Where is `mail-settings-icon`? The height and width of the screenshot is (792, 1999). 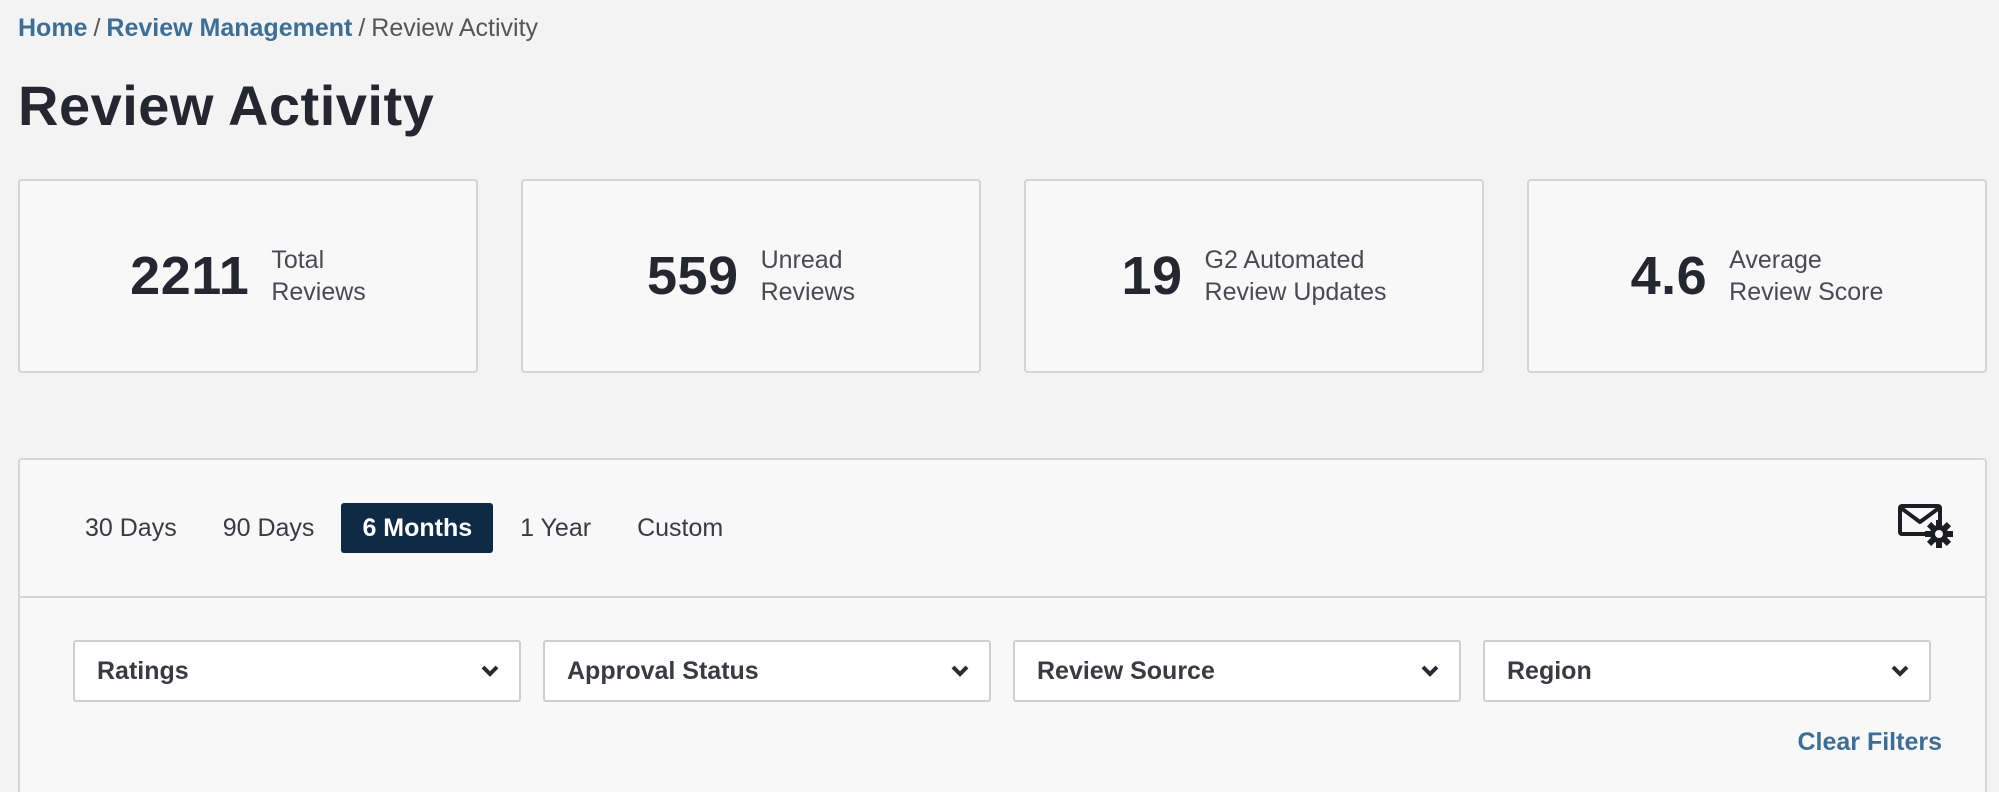 mail-settings-icon is located at coordinates (1926, 526).